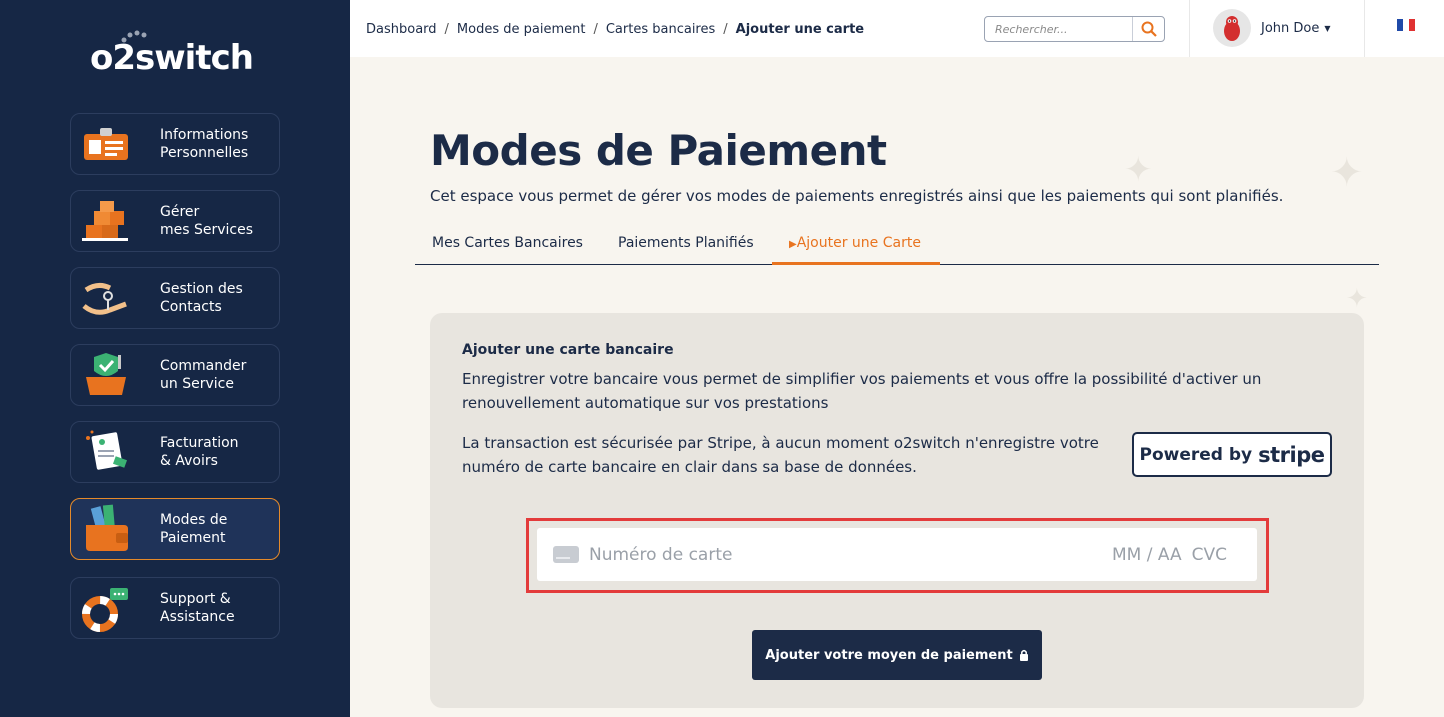 The image size is (1444, 717). I want to click on search-button, so click(1148, 29).